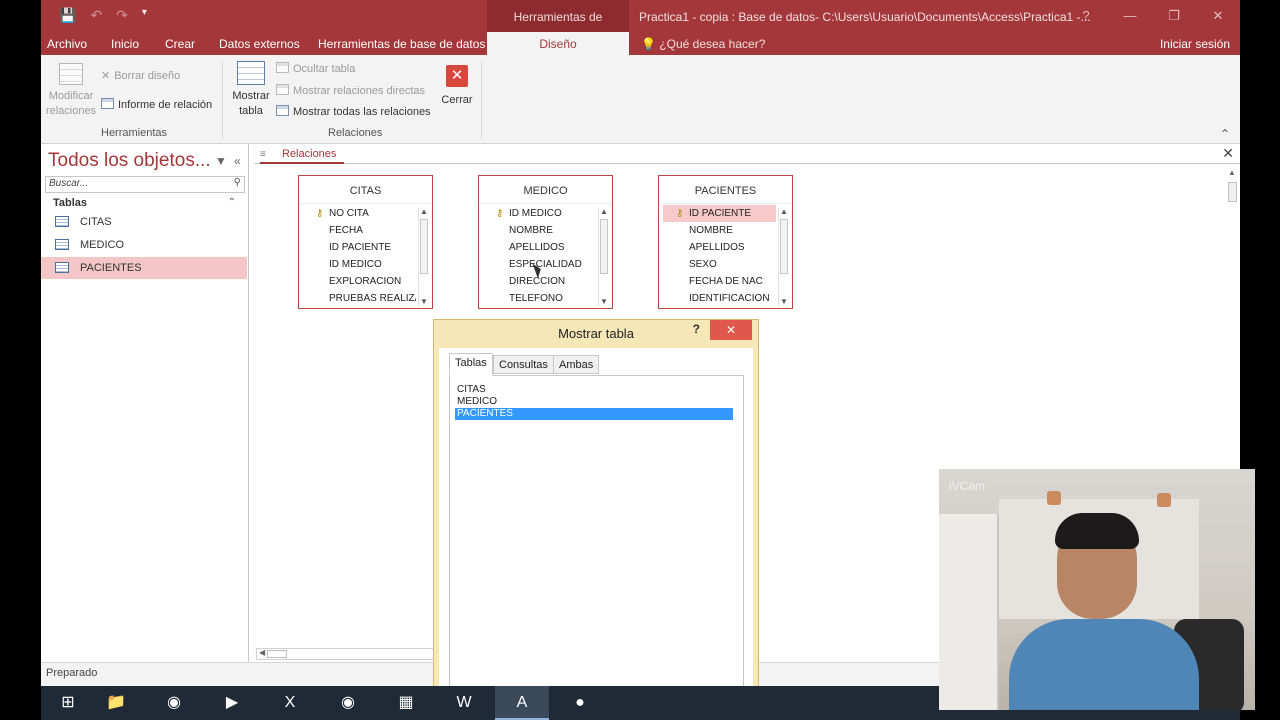  Describe the element at coordinates (359, 281) in the screenshot. I see `field-item: EXPLORACION` at that location.